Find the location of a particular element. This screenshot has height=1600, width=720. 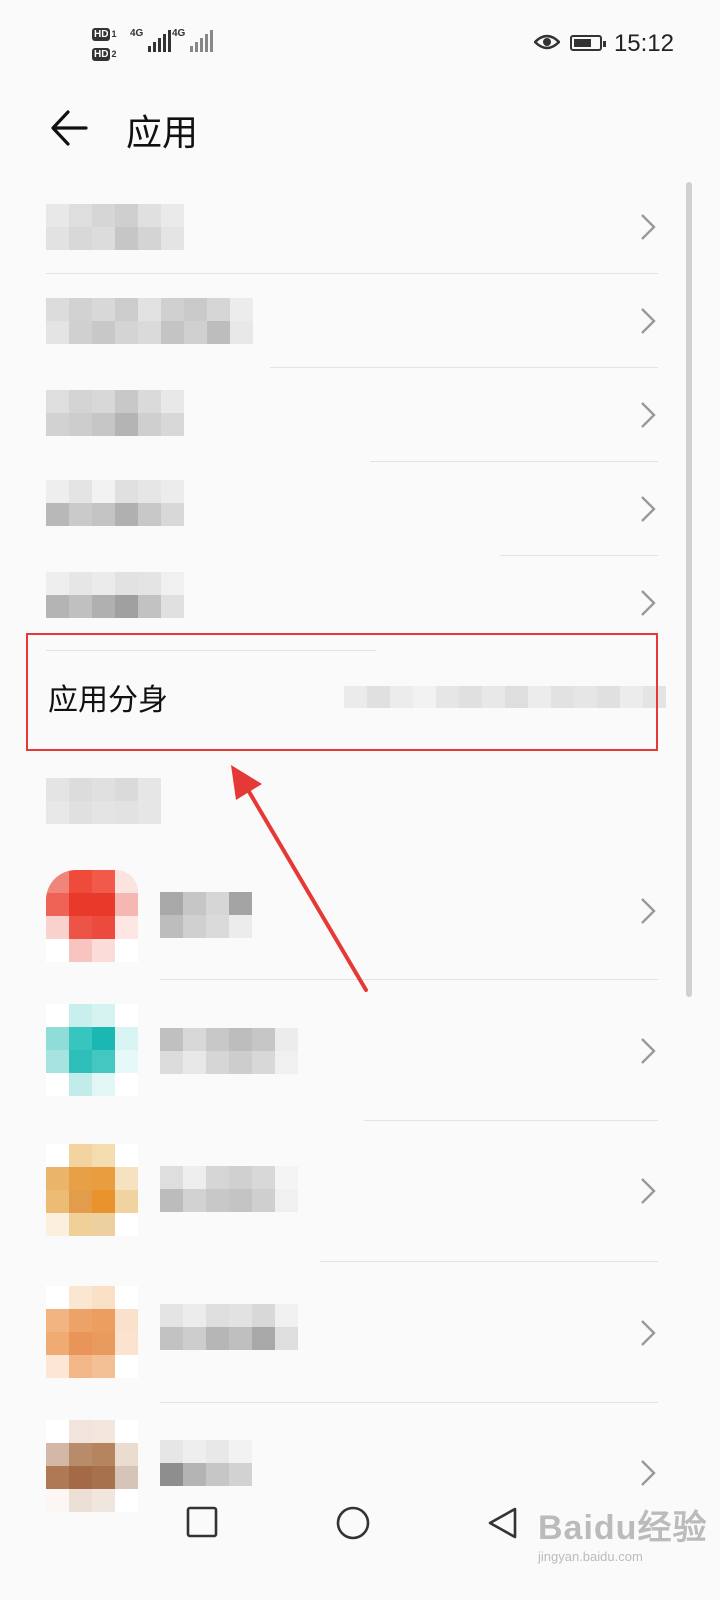

sim2-index: 2 is located at coordinates (114, 54).